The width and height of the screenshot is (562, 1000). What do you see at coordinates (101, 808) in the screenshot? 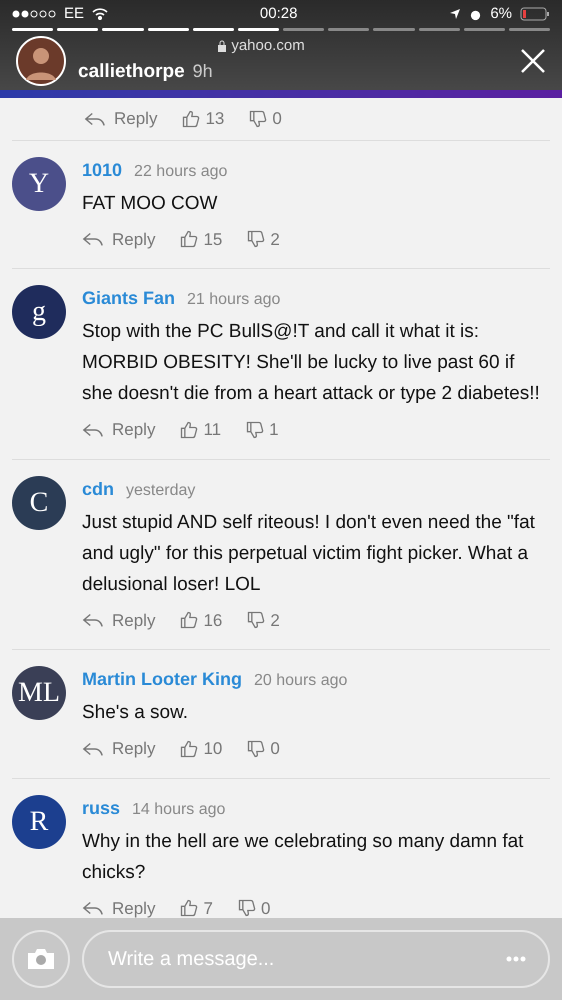
I see `commenter-name: russ` at bounding box center [101, 808].